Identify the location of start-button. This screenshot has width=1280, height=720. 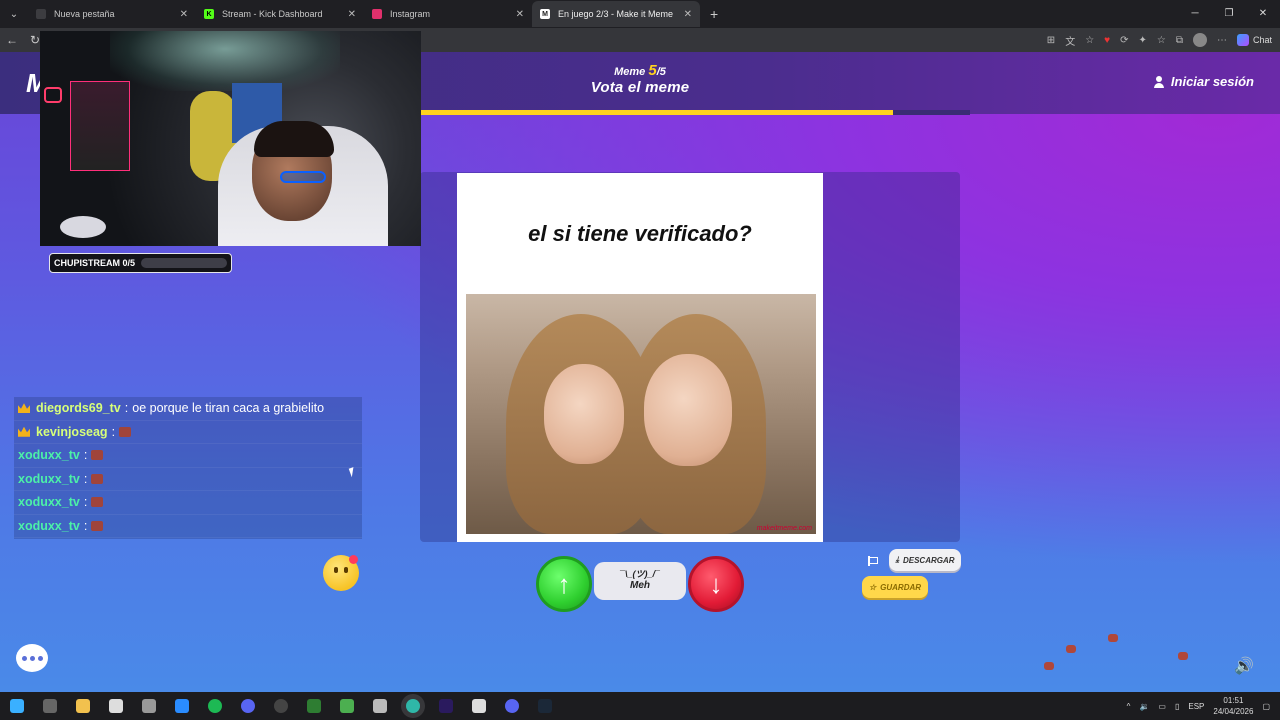
(16, 706).